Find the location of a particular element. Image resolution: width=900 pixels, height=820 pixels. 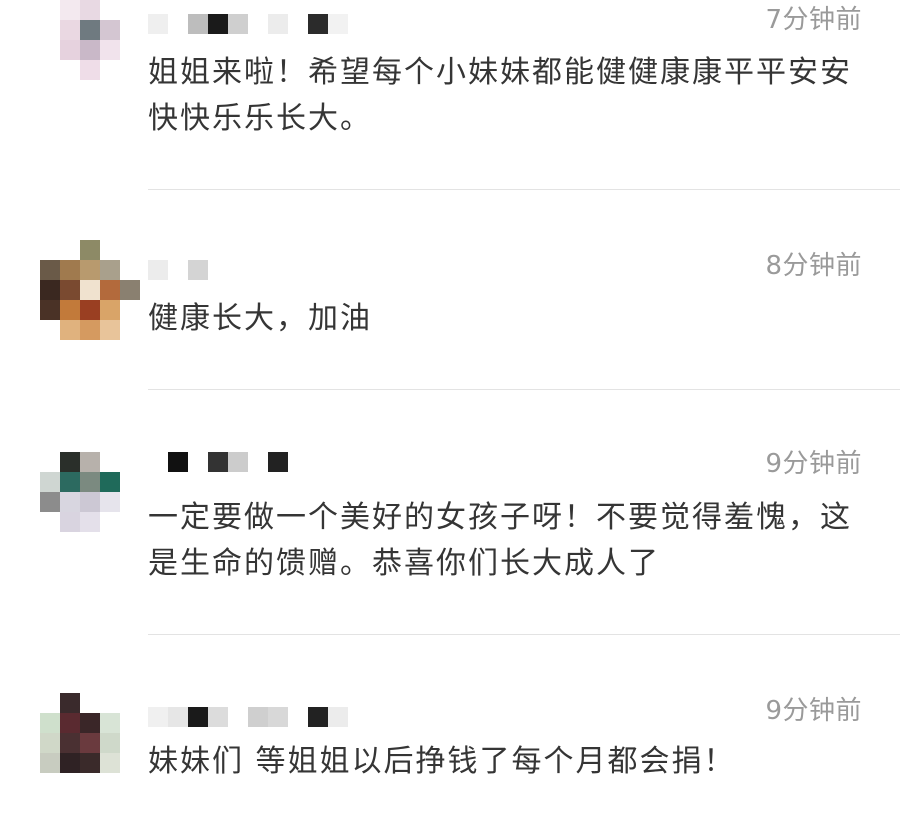

comment-text: 一定要做一个美好的女孩子呀！不要觉得羞愧，这是生命的馈赠。恭喜你们长大成人了 is located at coordinates (500, 540).